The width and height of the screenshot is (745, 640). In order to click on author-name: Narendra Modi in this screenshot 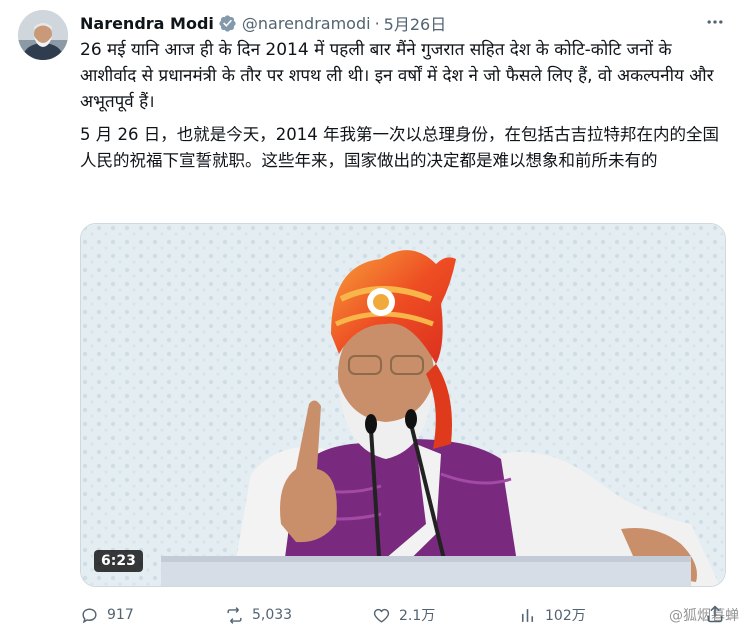, I will do `click(147, 23)`.